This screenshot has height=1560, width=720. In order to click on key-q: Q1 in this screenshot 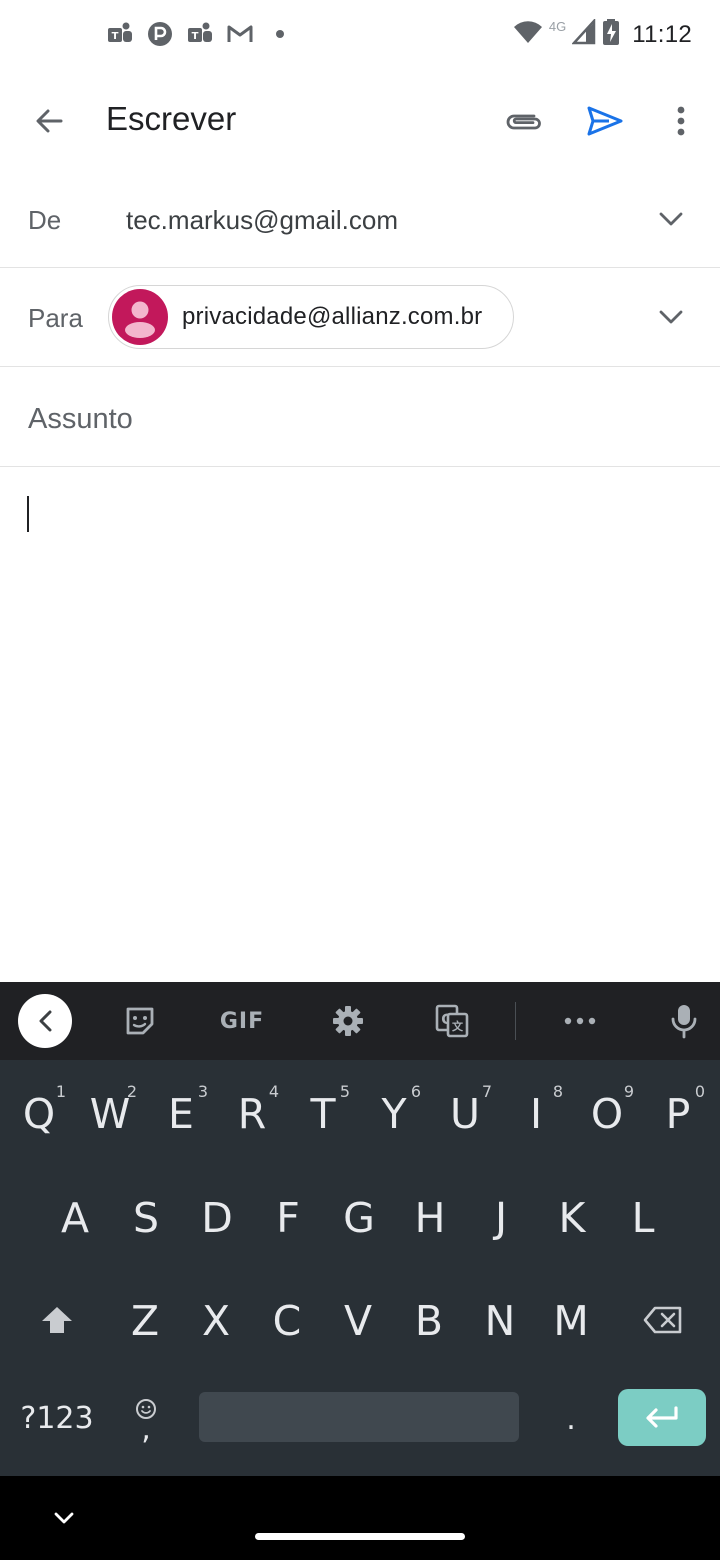, I will do `click(39, 1113)`.